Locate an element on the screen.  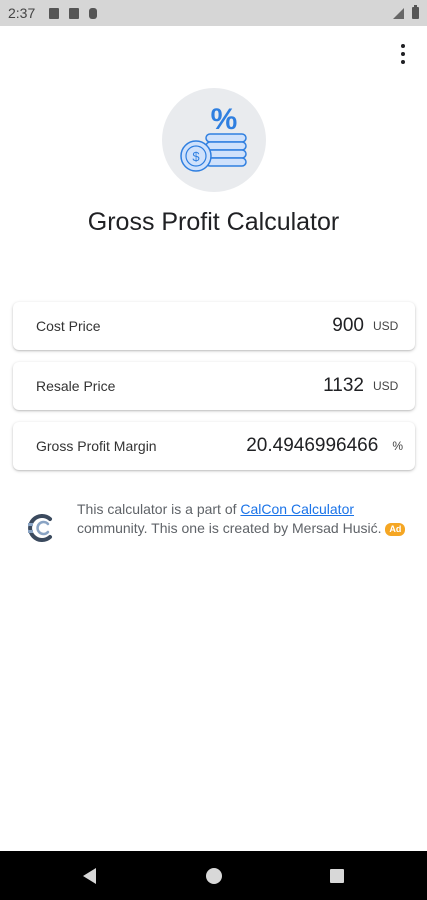
percent-coins-icon: $ % is located at coordinates (213, 137).